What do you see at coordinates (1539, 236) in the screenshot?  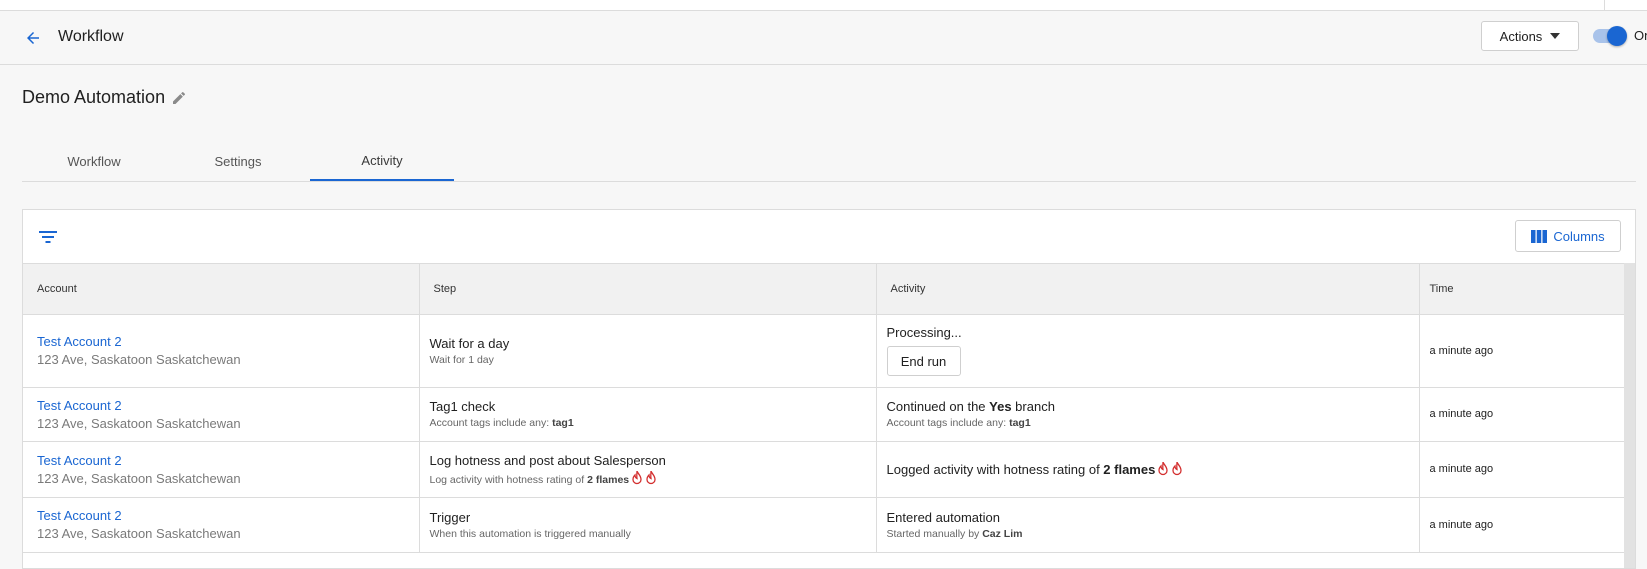 I see `columns-icon` at bounding box center [1539, 236].